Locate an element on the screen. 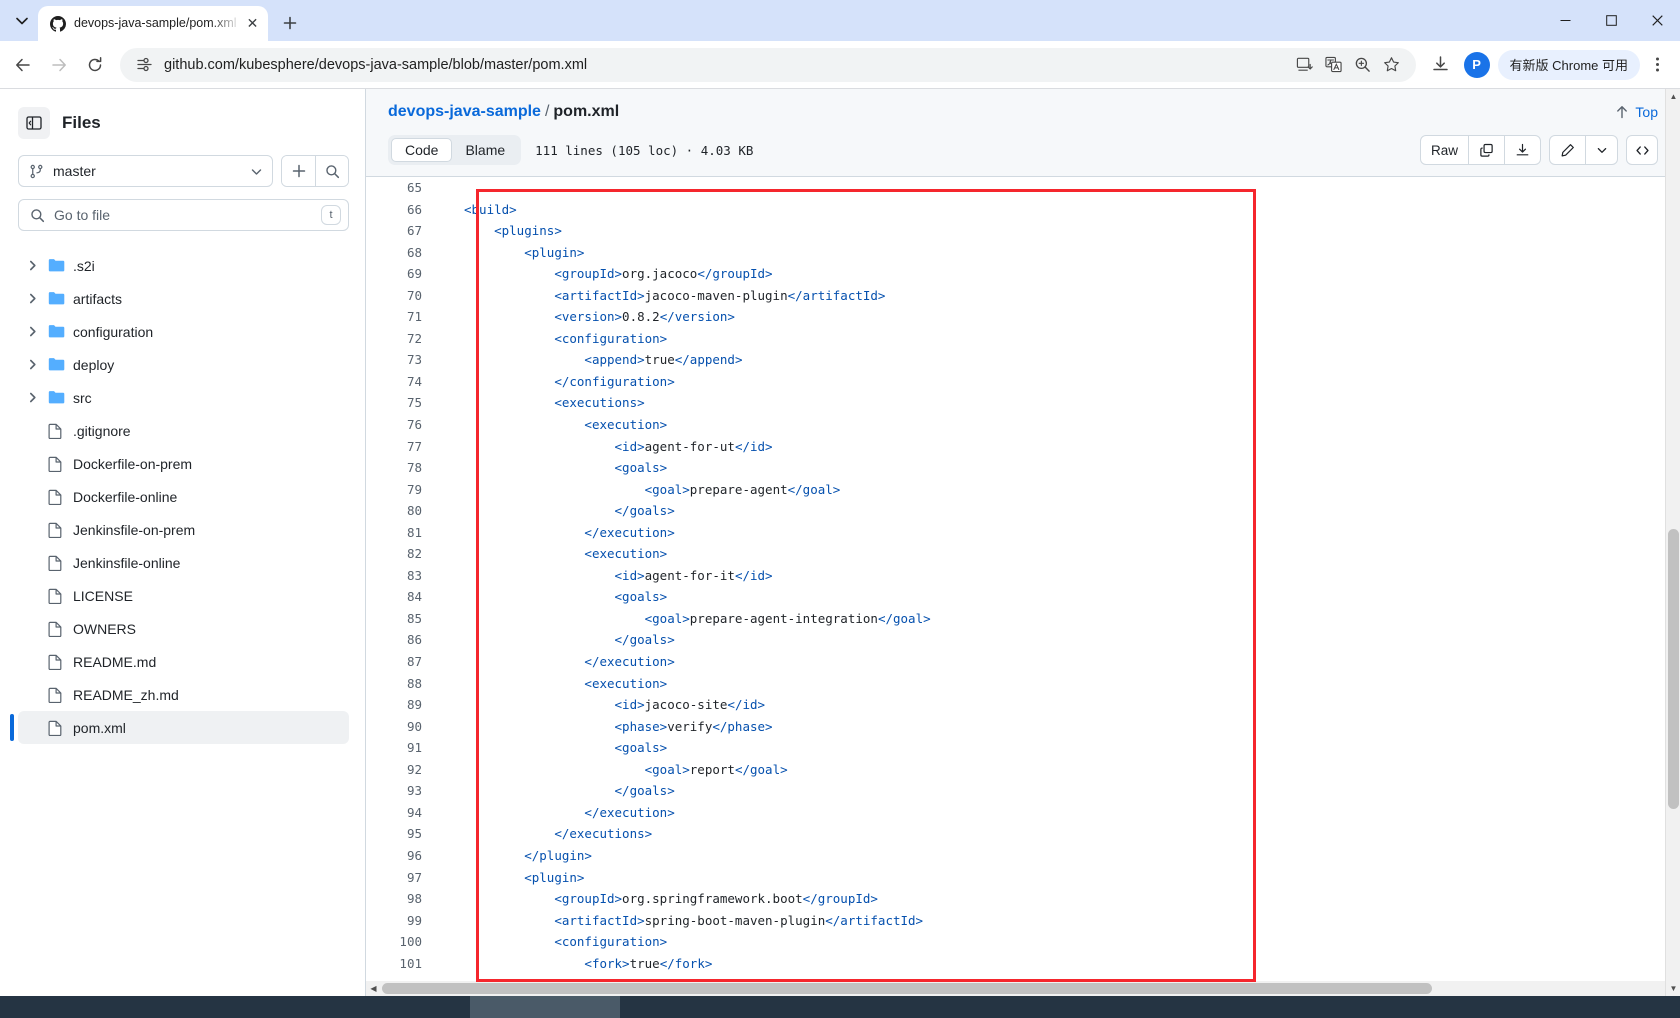 This screenshot has width=1680, height=1018. scroll-up-arrow: ▲ is located at coordinates (1673, 96).